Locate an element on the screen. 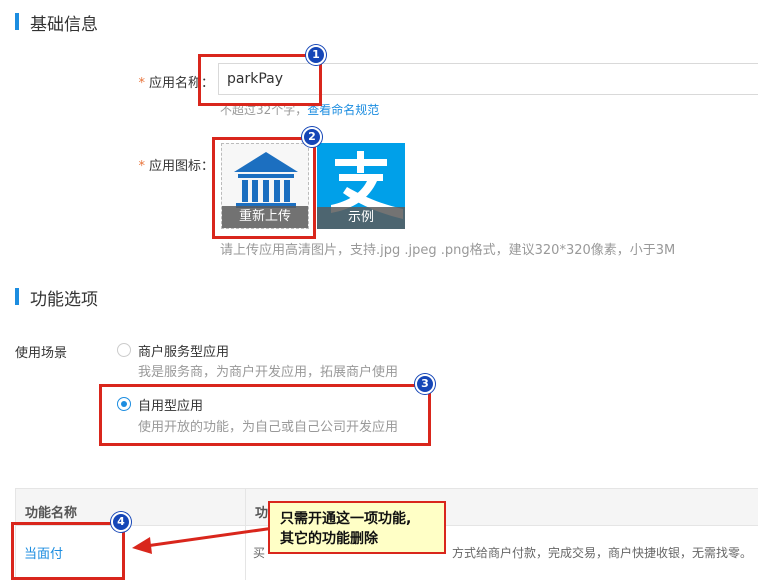 Image resolution: width=758 pixels, height=580 pixels. column-header-function-desc: 功 is located at coordinates (262, 513).